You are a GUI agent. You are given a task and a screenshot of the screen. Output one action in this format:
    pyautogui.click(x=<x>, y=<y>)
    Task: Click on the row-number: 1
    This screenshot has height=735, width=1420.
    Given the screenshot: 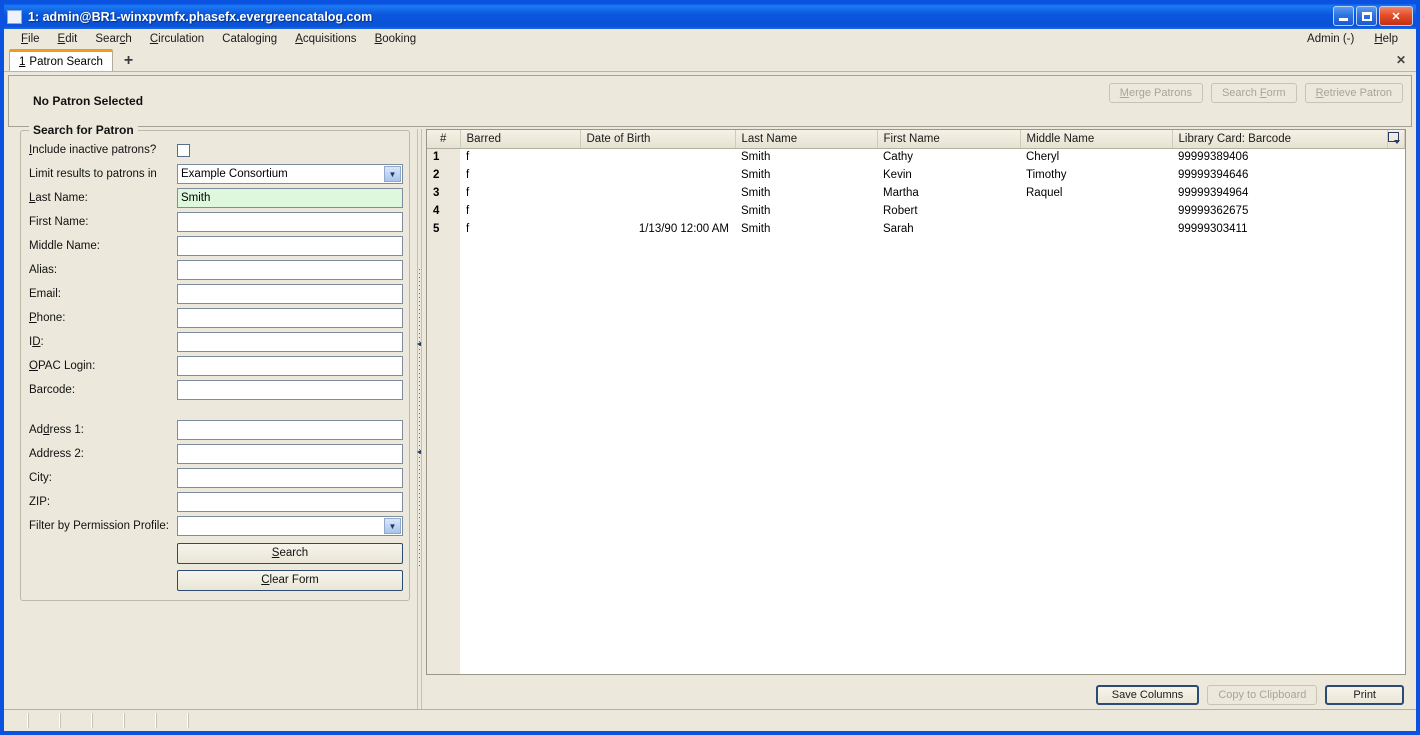 What is the action you would take?
    pyautogui.click(x=443, y=157)
    